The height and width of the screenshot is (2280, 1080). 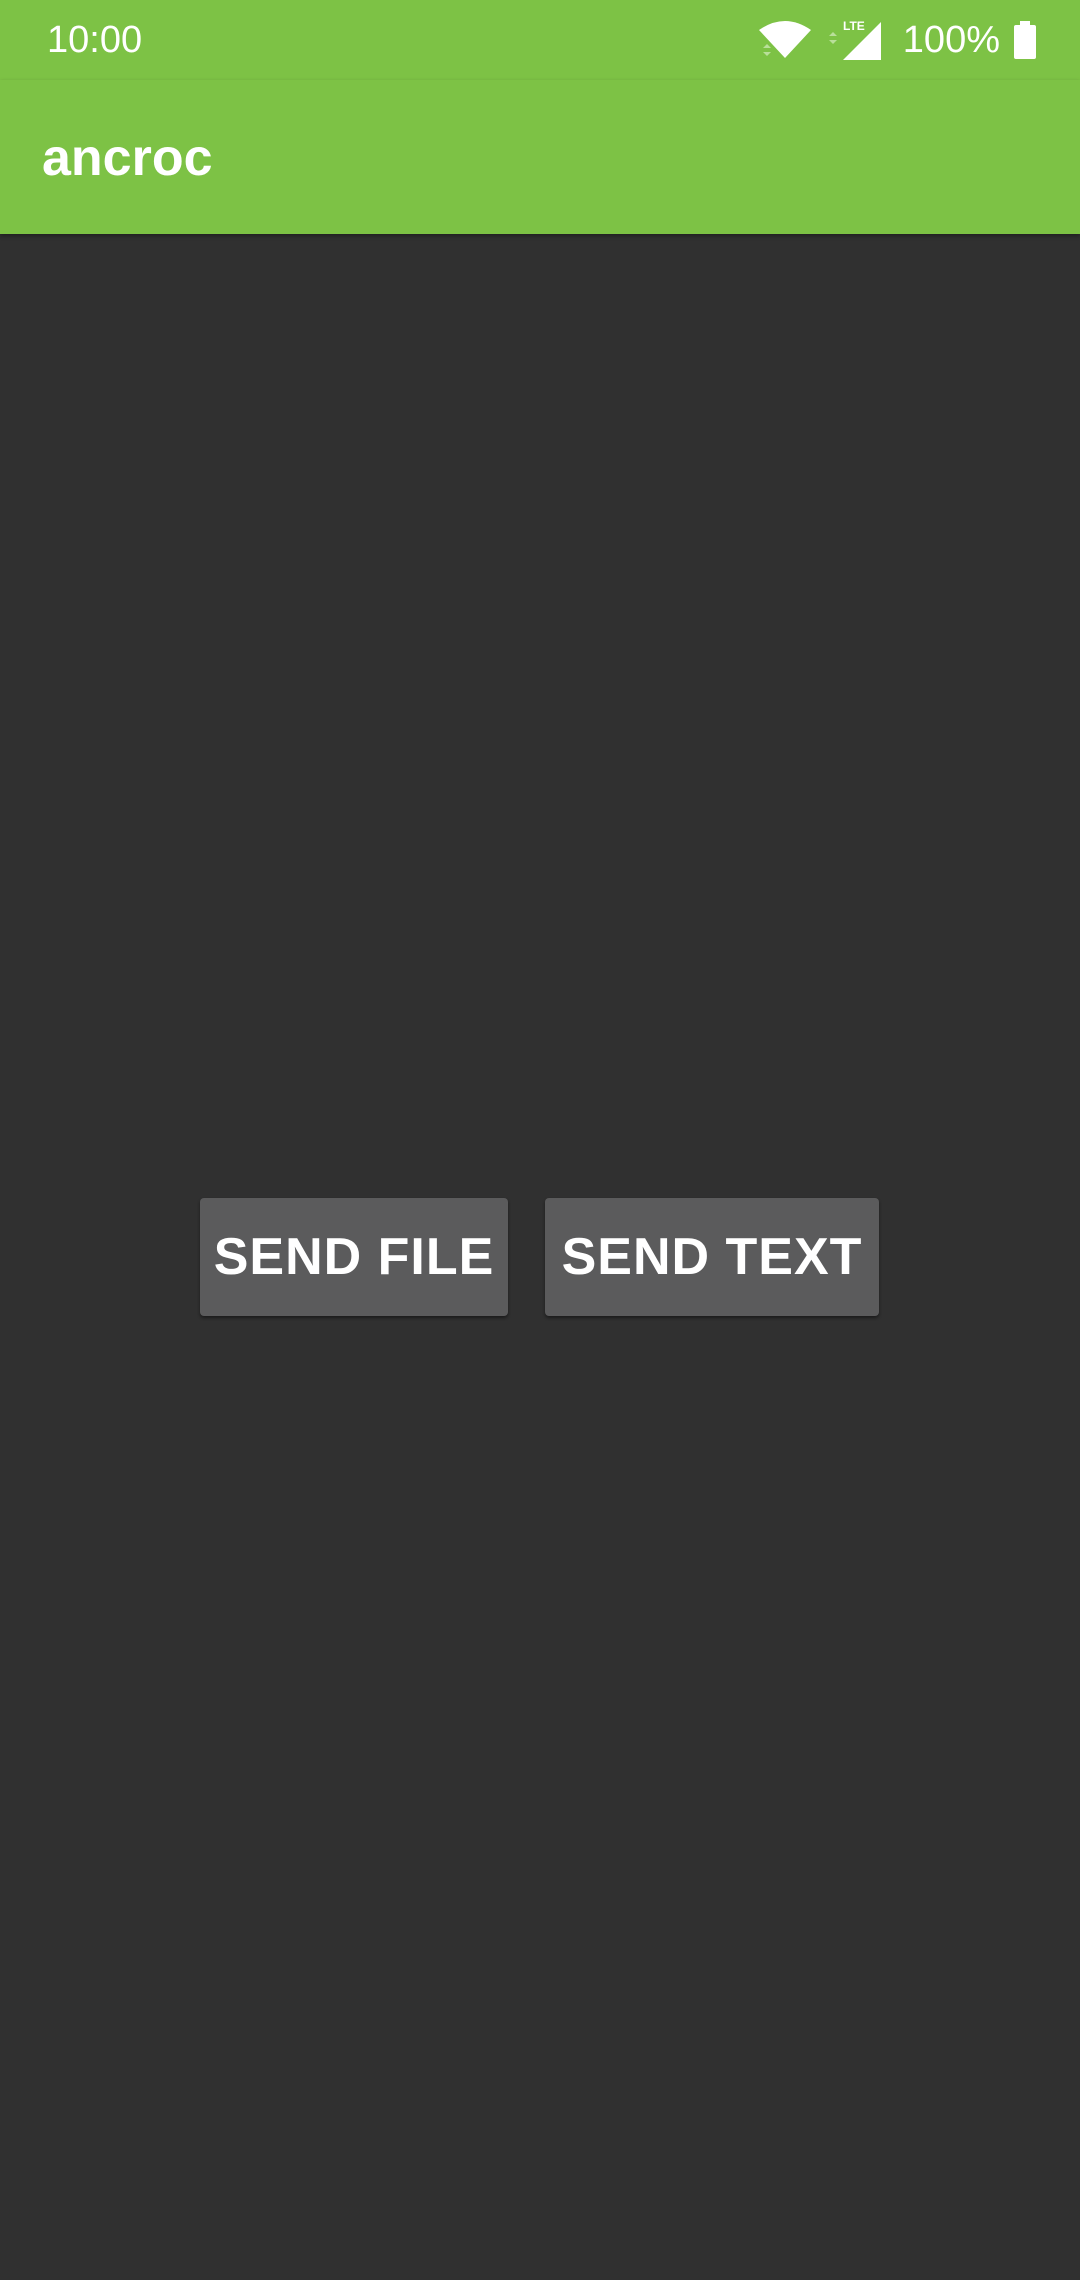 I want to click on wifi-icon, so click(x=784, y=39).